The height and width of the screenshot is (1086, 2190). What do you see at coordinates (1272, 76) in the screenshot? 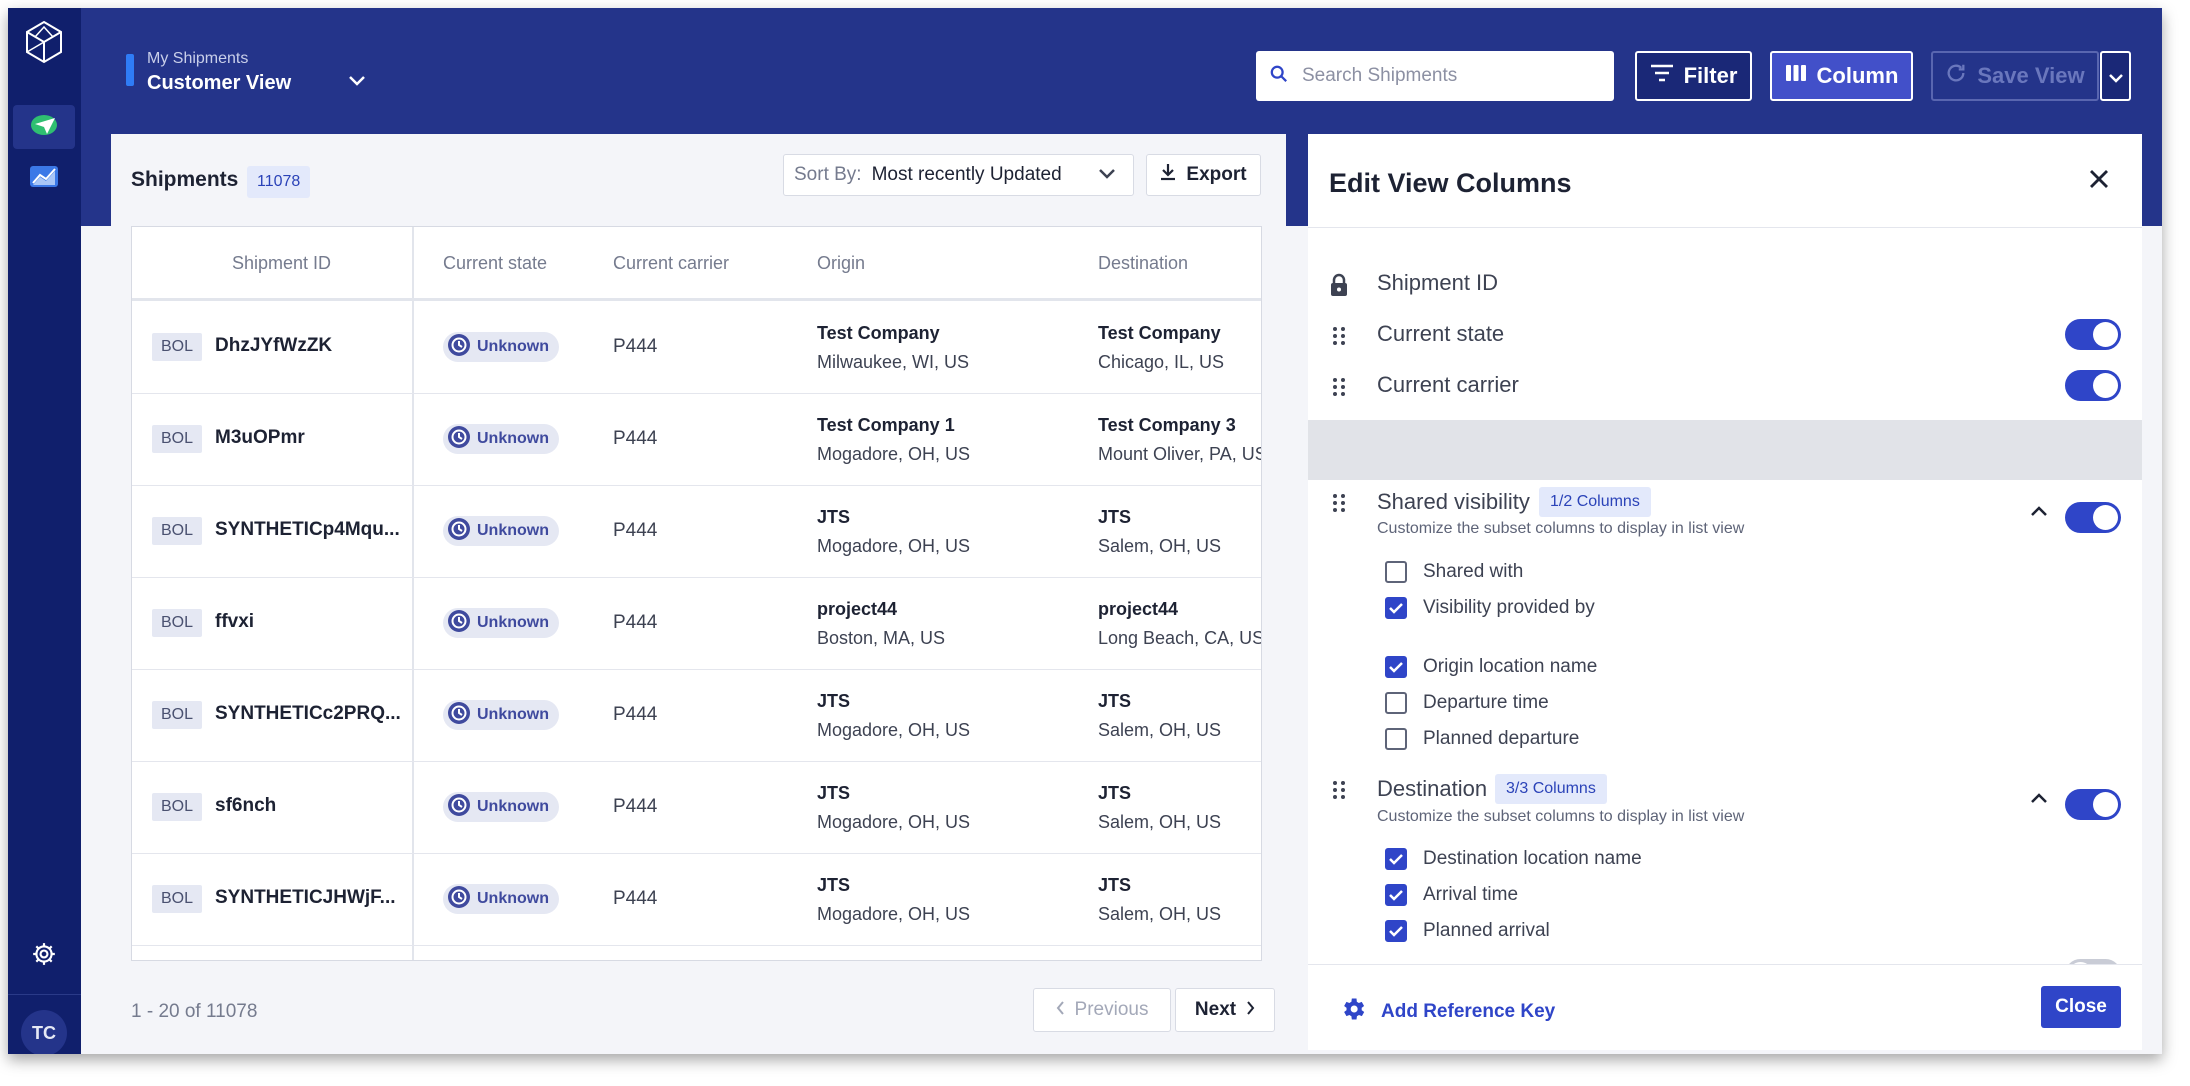
I see `search-icon` at bounding box center [1272, 76].